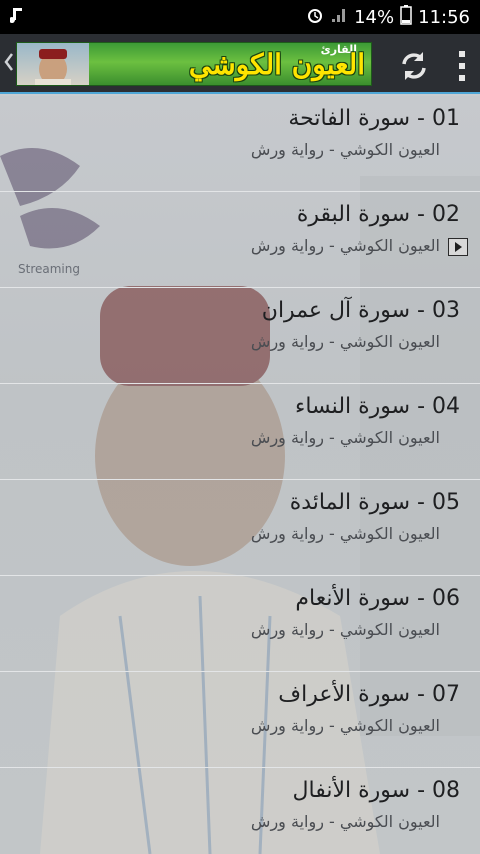  What do you see at coordinates (377, 406) in the screenshot?
I see `track-title: 04 - سورة النساء` at bounding box center [377, 406].